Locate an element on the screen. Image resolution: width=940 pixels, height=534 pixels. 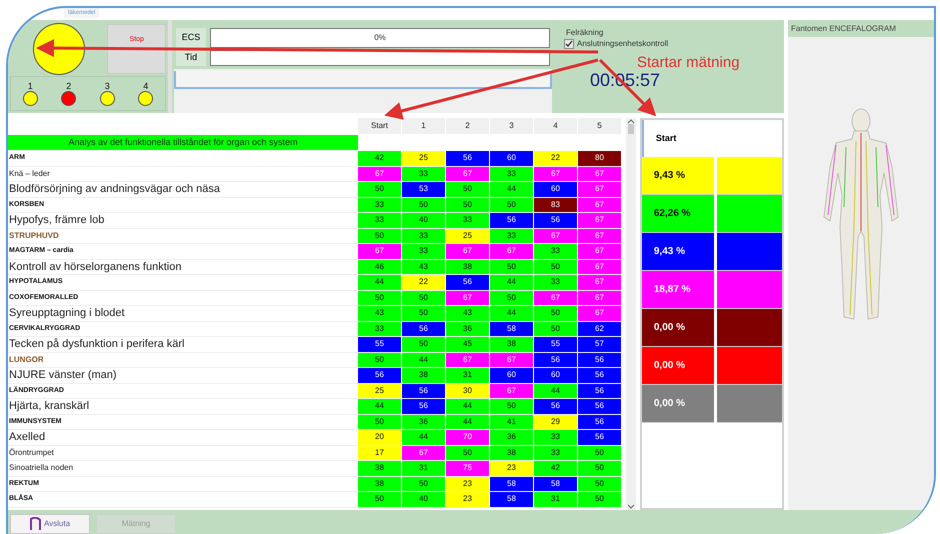
checkbox is located at coordinates (569, 44).